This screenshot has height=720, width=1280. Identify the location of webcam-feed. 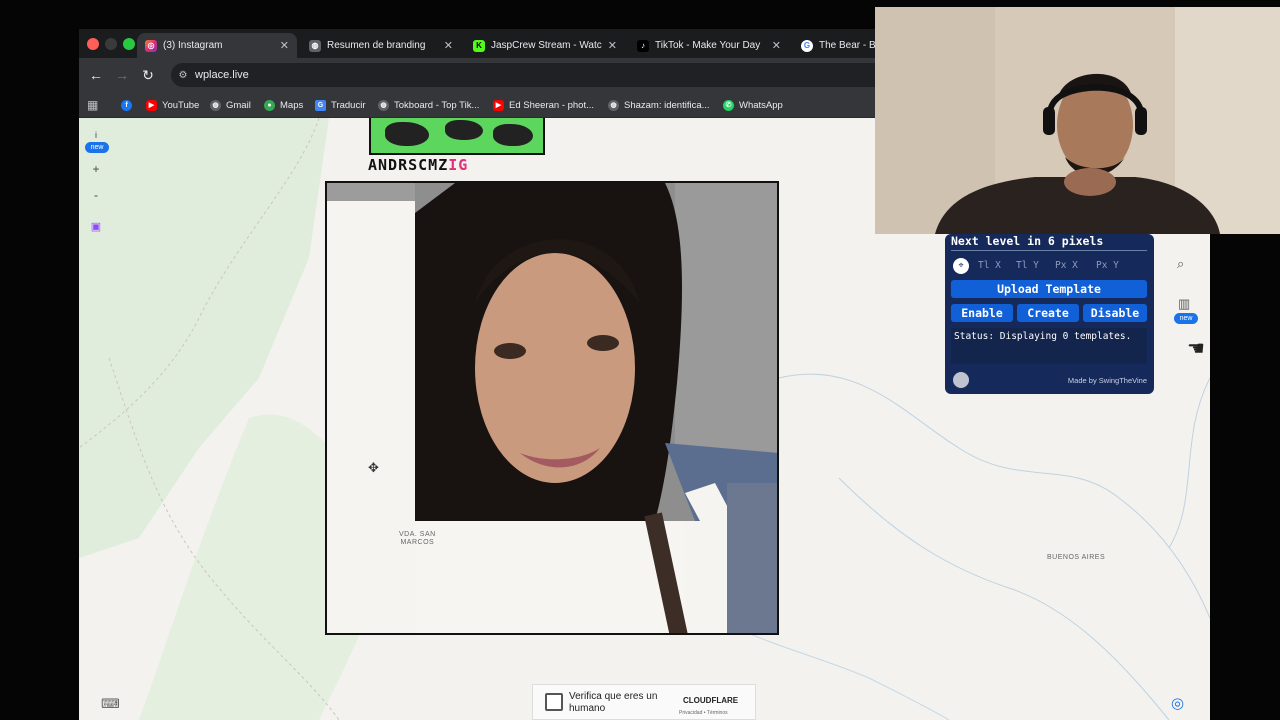
(1077, 120).